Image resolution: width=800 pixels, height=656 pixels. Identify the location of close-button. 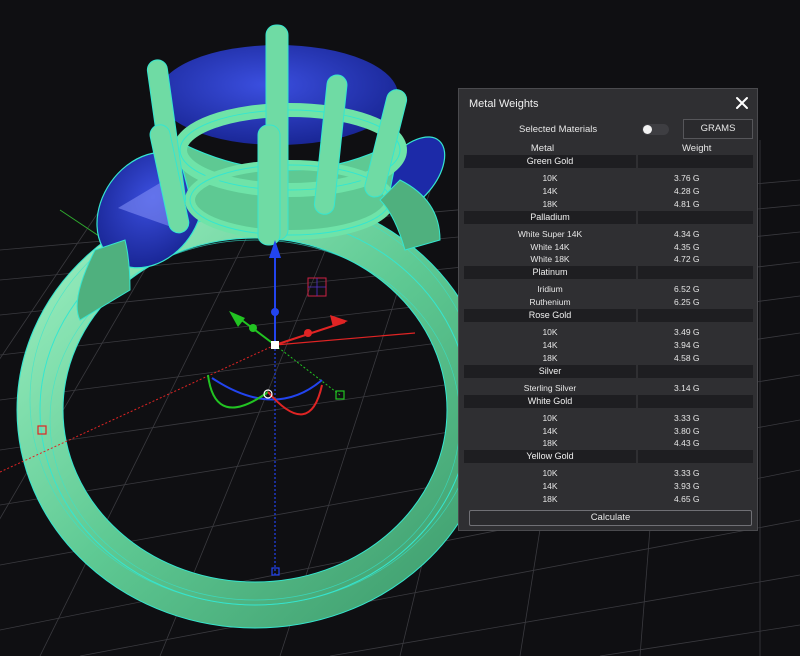
(742, 103).